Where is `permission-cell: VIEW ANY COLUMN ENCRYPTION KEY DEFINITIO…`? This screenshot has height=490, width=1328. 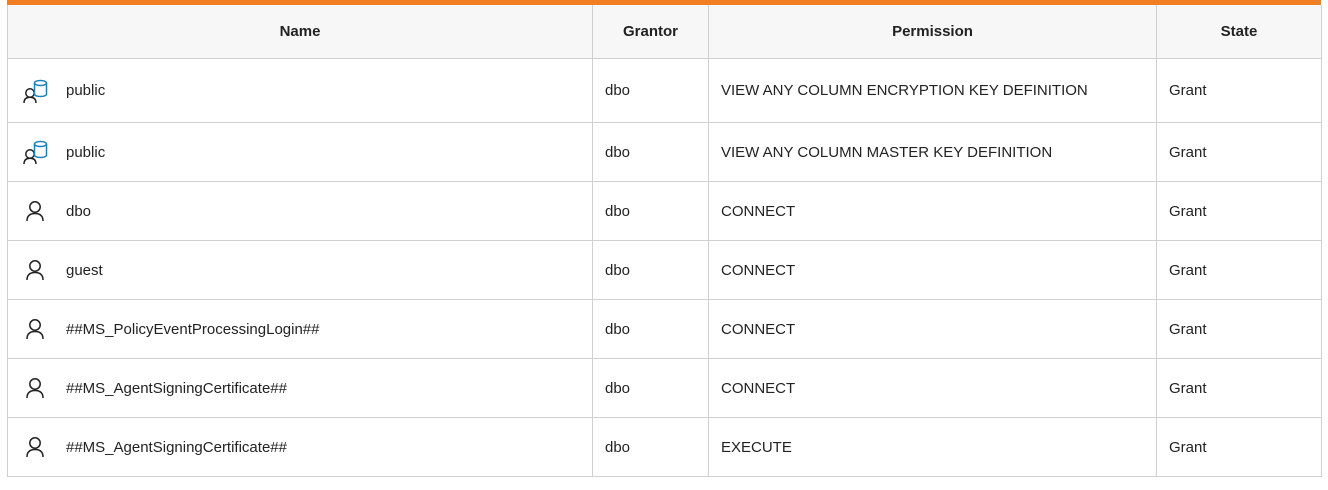 permission-cell: VIEW ANY COLUMN ENCRYPTION KEY DEFINITIO… is located at coordinates (932, 90).